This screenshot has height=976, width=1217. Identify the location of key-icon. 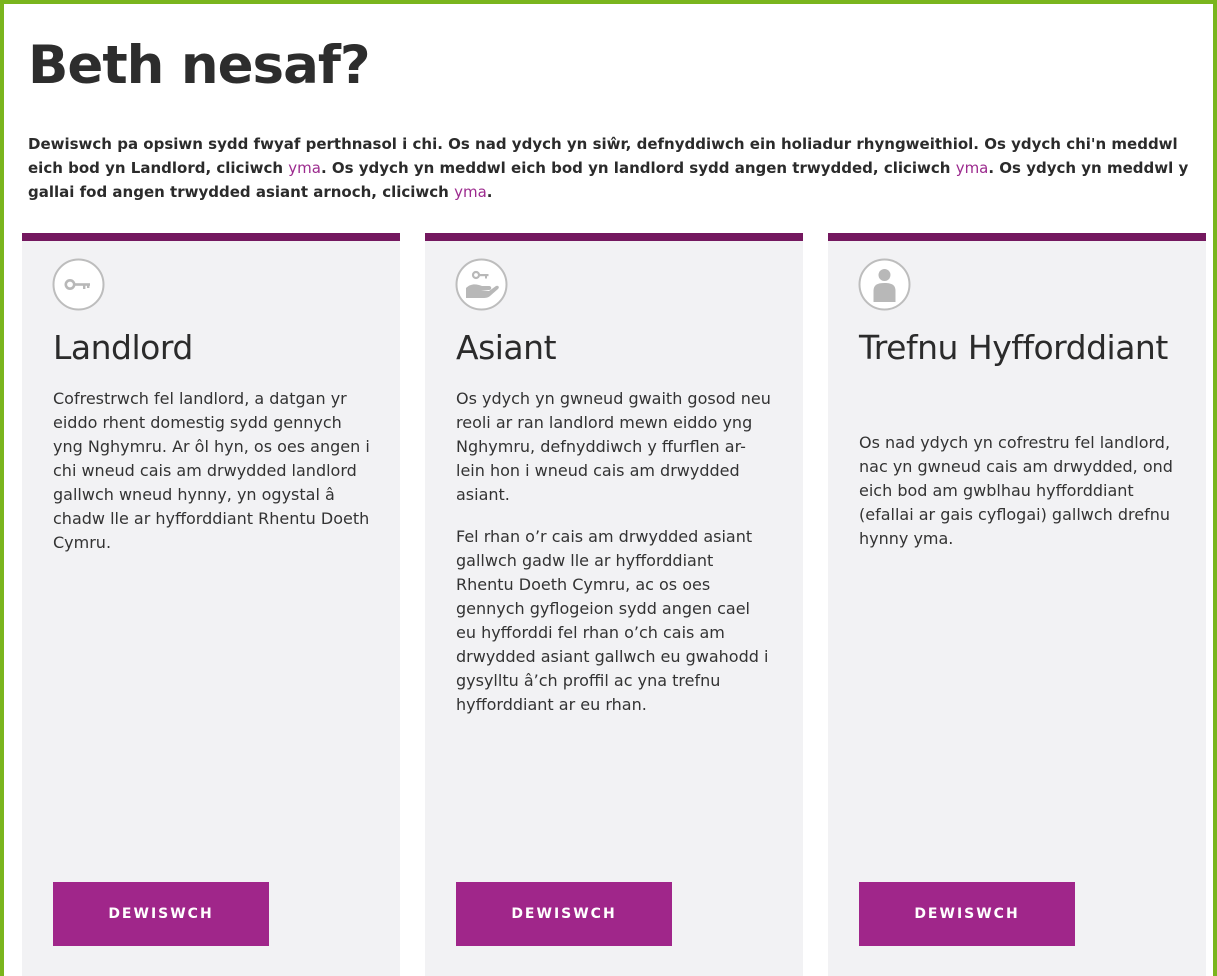
(78, 284).